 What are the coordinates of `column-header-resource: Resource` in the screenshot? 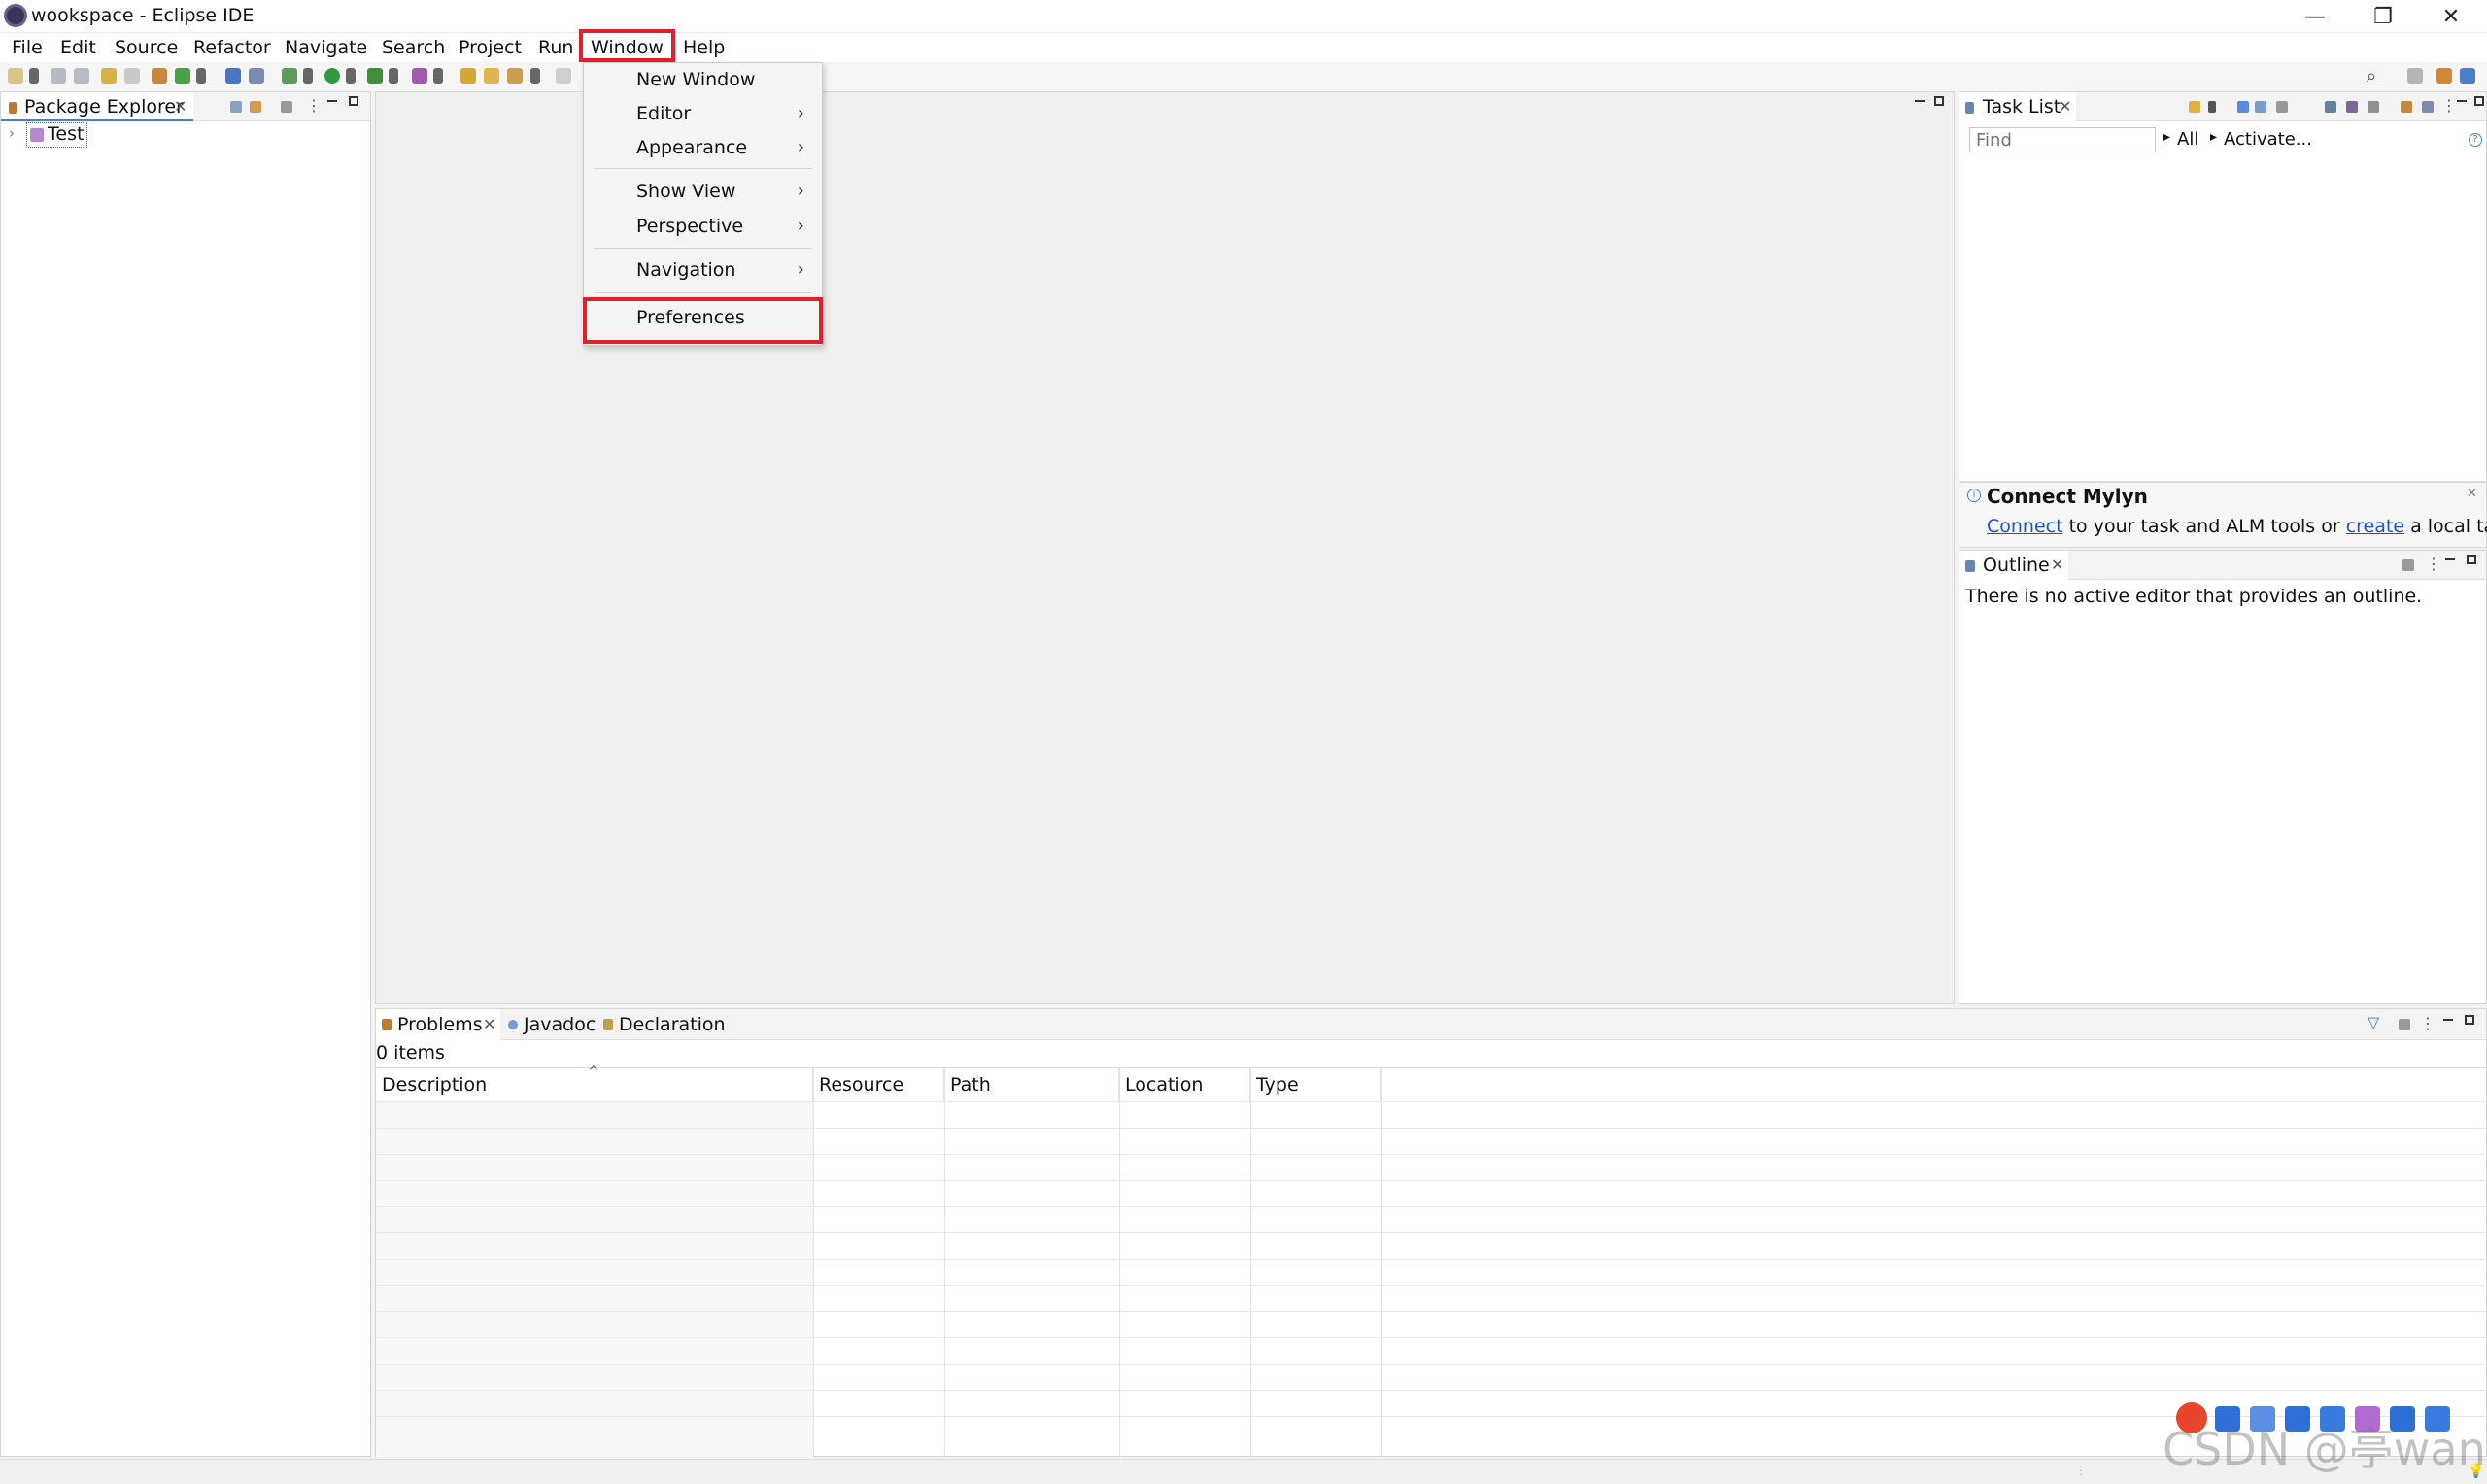 It's located at (878, 1084).